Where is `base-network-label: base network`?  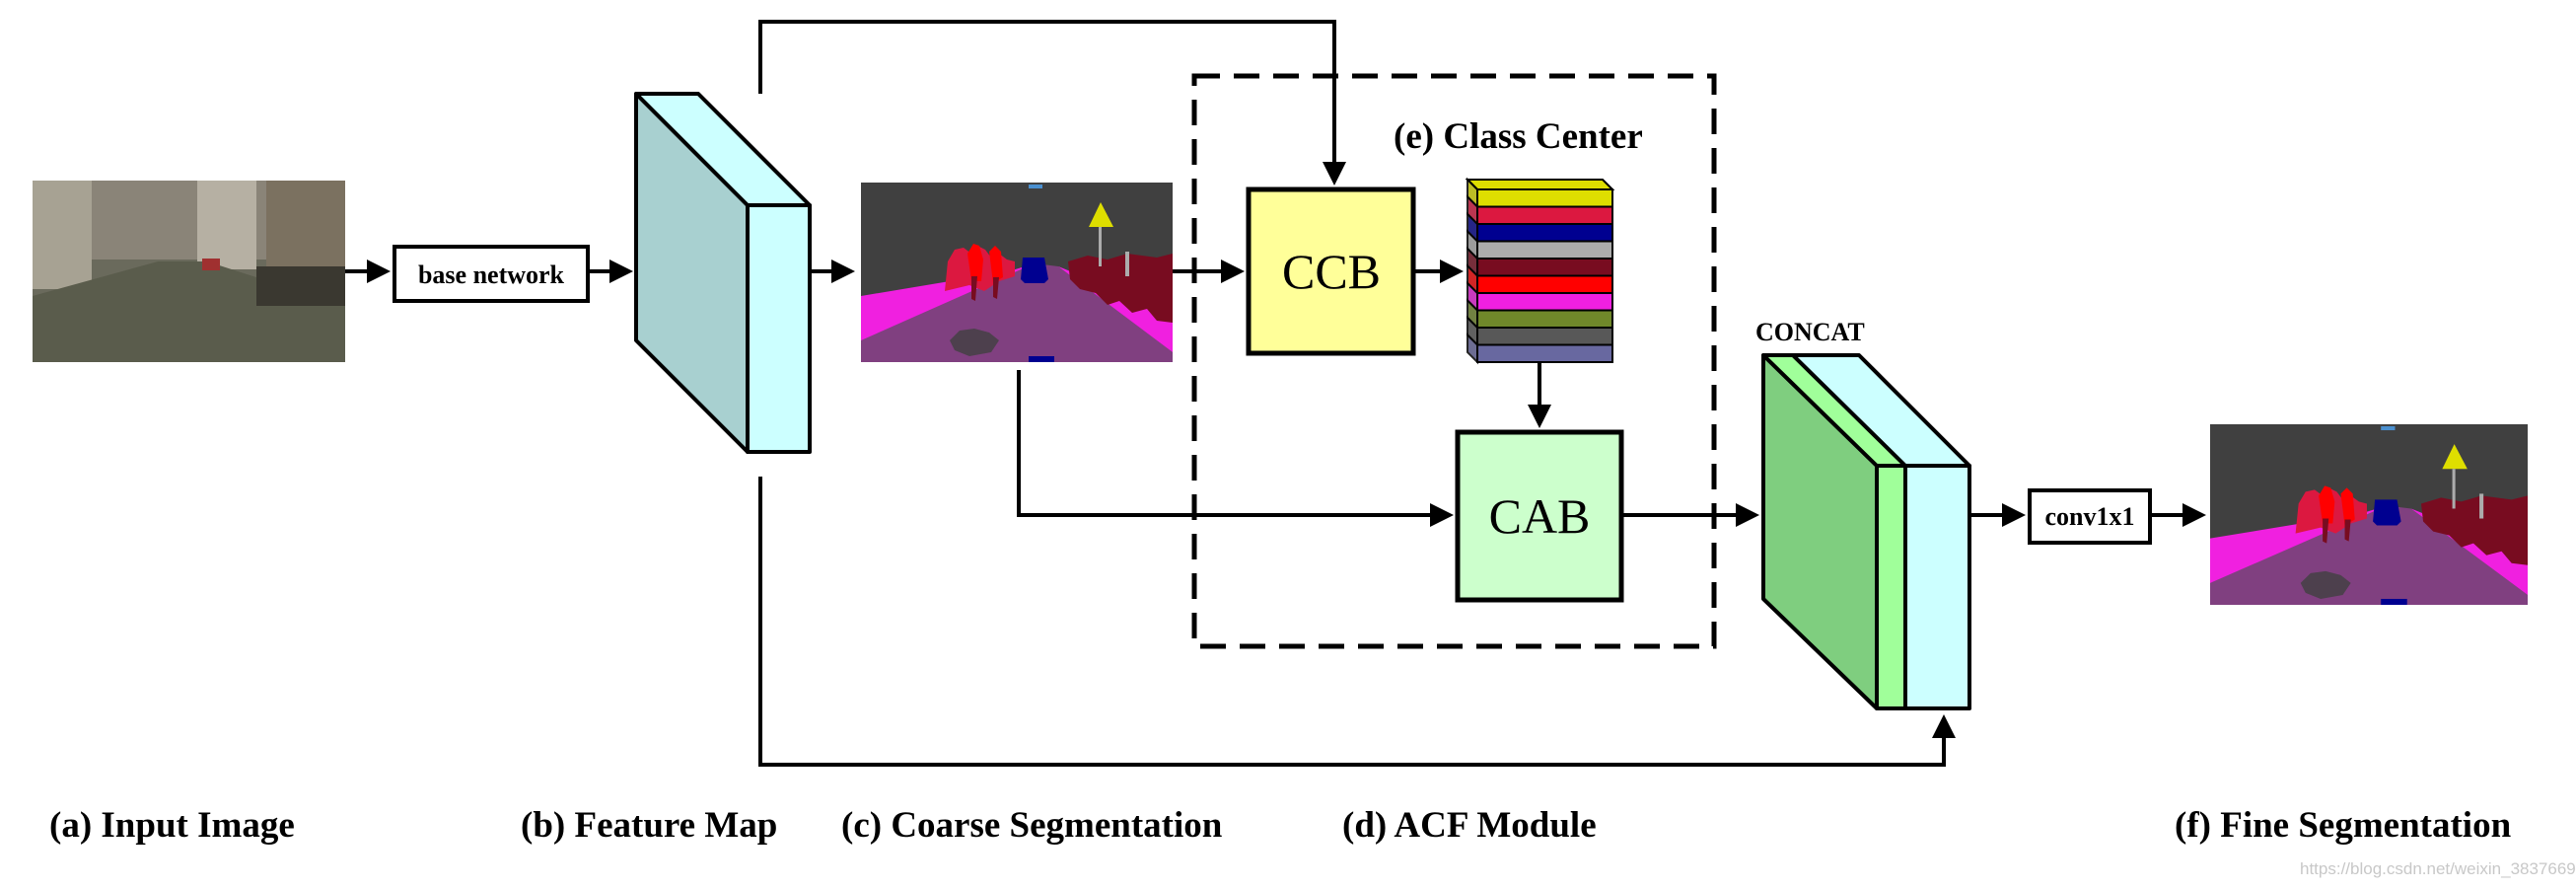
base-network-label: base network is located at coordinates (491, 274).